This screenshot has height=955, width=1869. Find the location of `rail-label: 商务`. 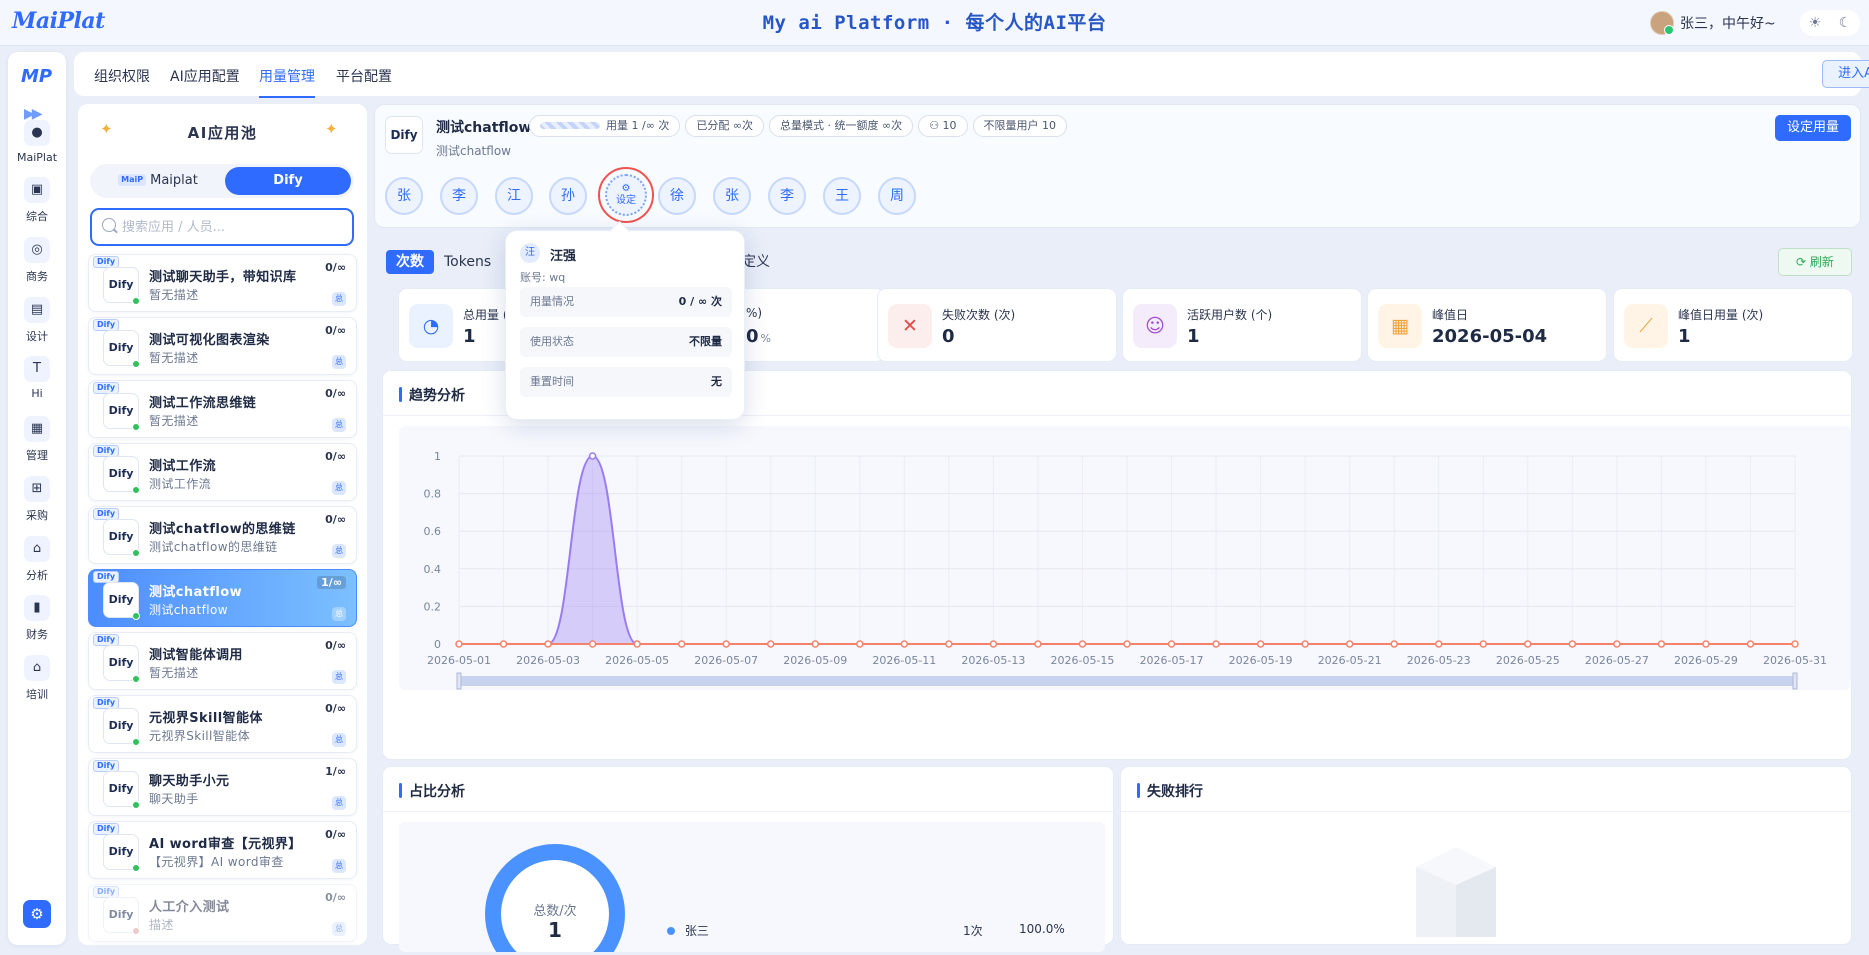

rail-label: 商务 is located at coordinates (37, 276).